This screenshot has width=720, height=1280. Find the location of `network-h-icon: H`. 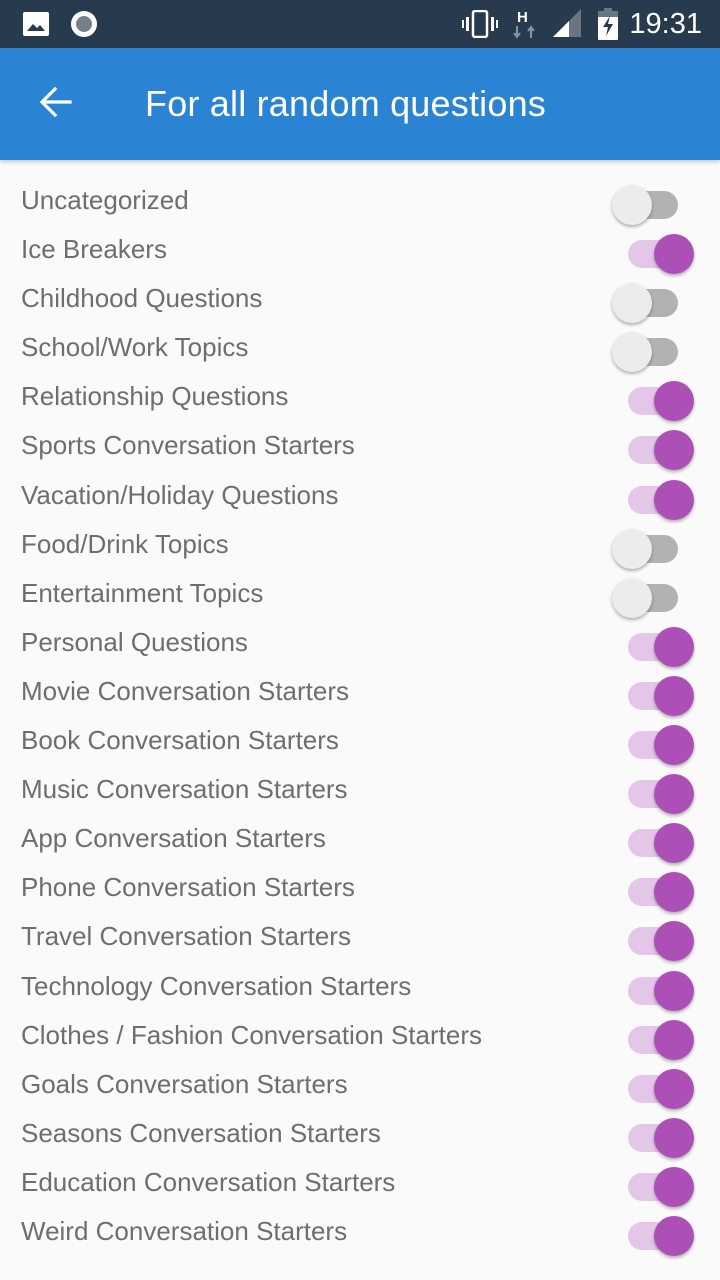

network-h-icon: H is located at coordinates (526, 24).